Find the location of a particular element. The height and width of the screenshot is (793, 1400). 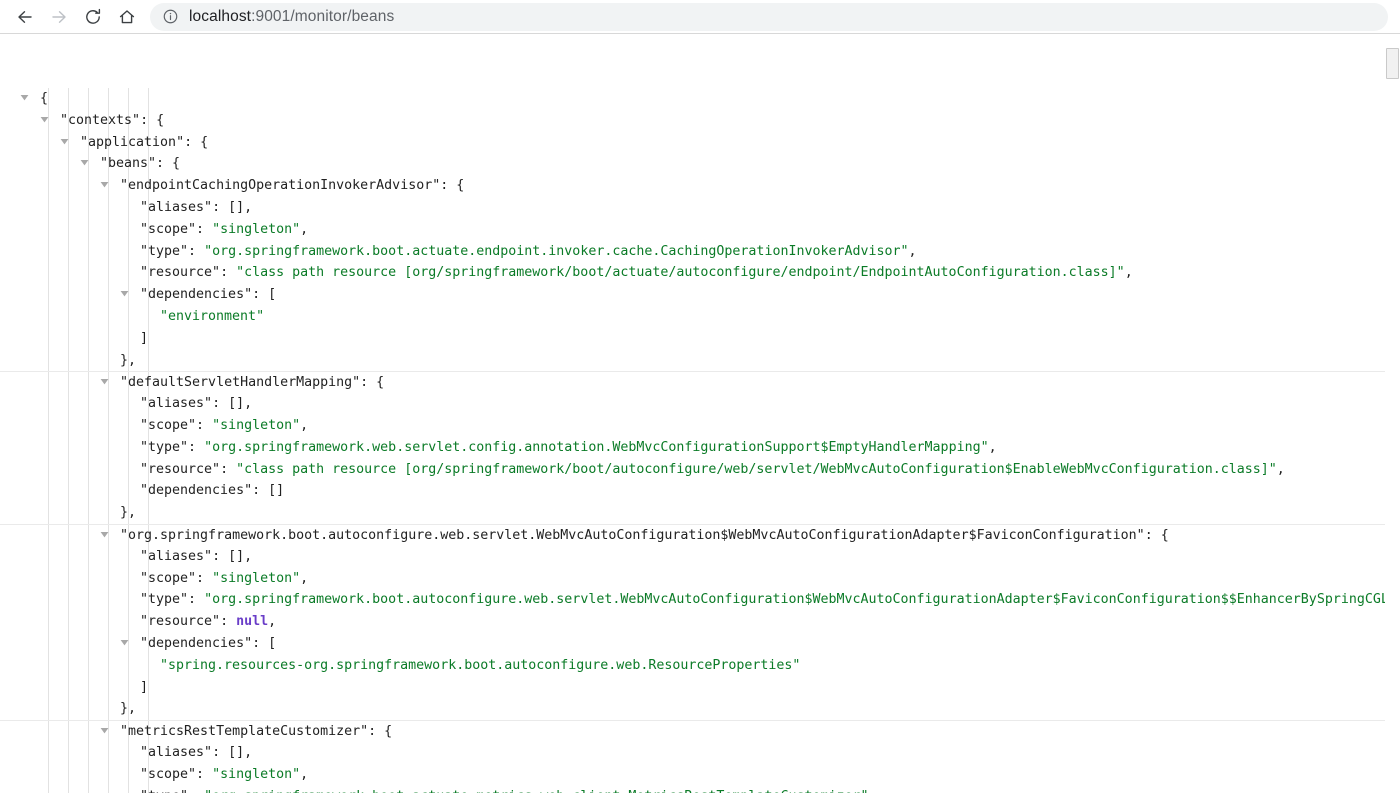

json-line-content: "environment" is located at coordinates (212, 317).